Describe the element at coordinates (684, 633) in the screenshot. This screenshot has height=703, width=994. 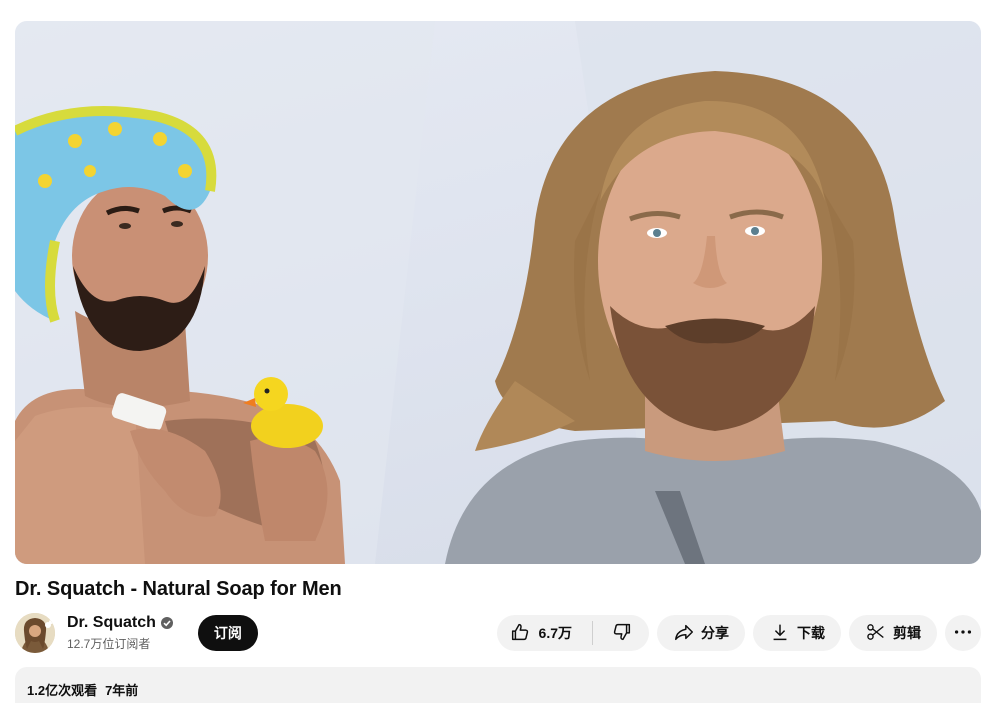
I see `share-arrow-icon` at that location.